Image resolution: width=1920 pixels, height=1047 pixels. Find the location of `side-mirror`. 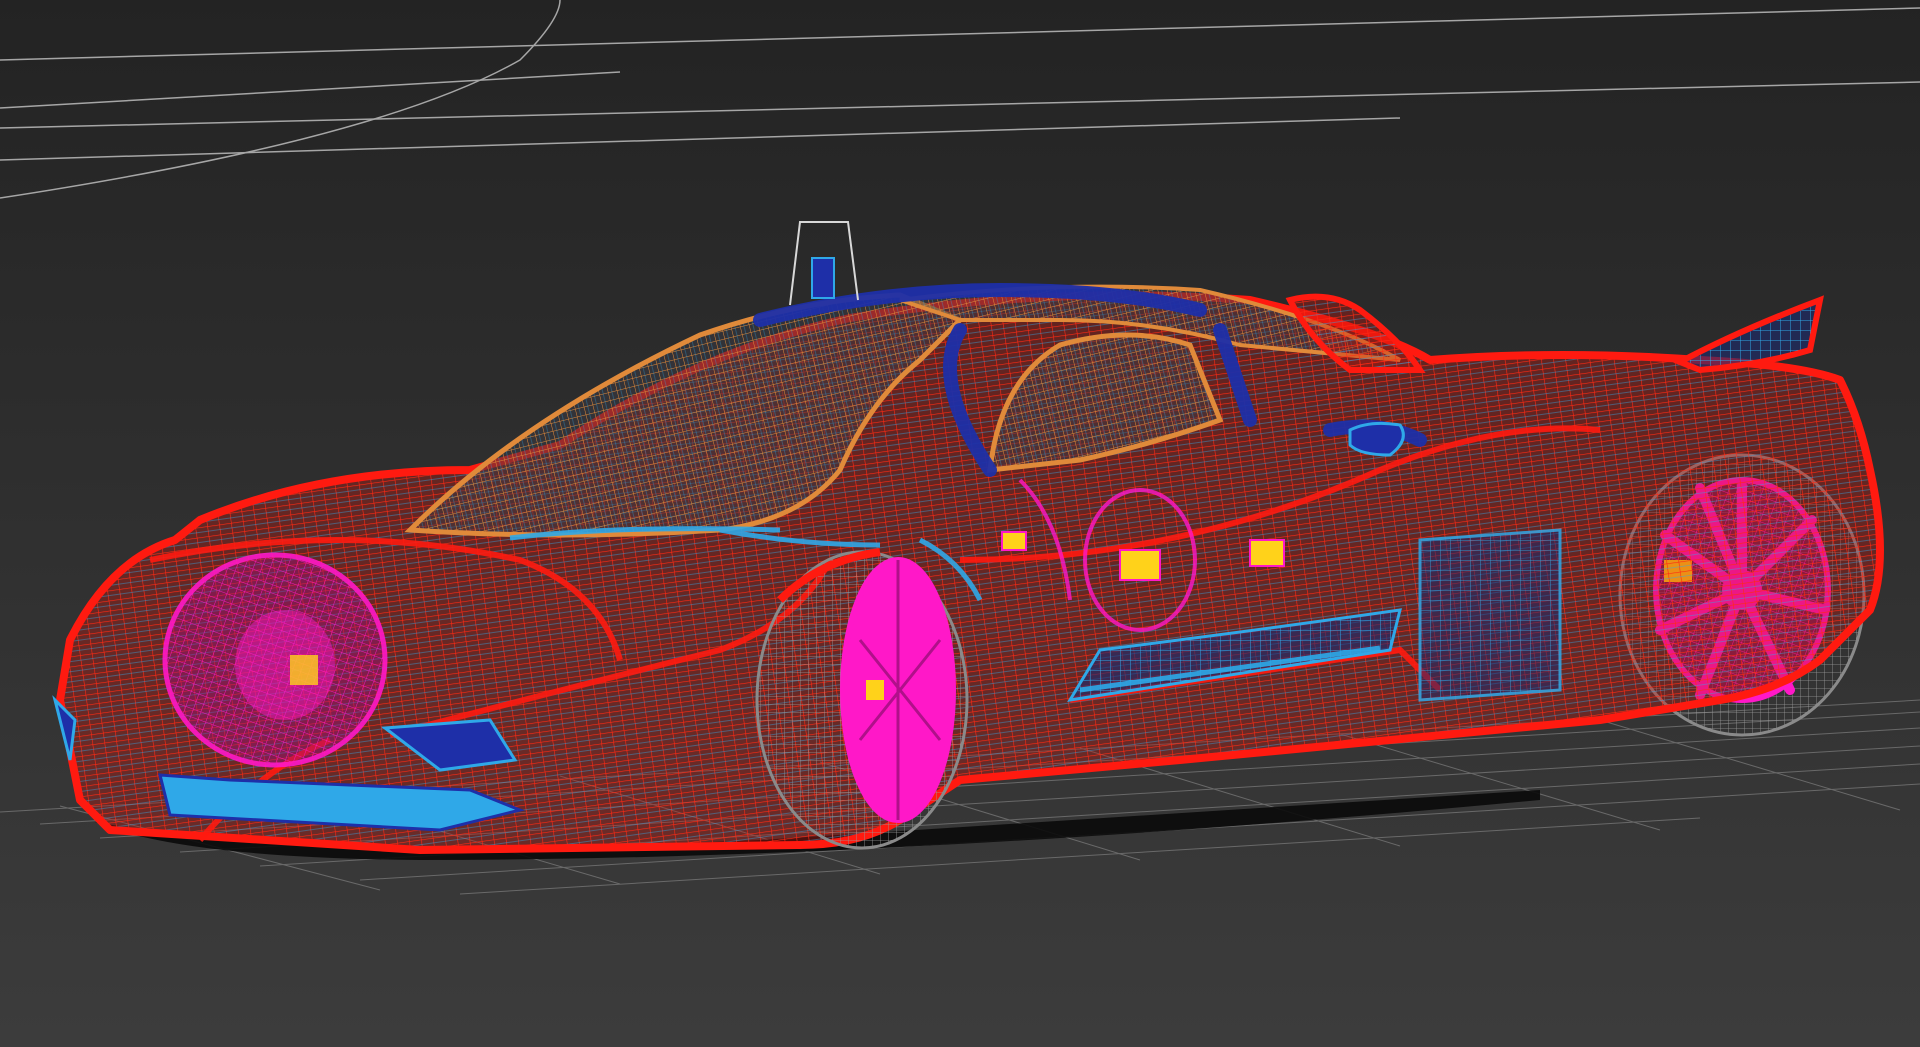

side-mirror is located at coordinates (1376, 439).